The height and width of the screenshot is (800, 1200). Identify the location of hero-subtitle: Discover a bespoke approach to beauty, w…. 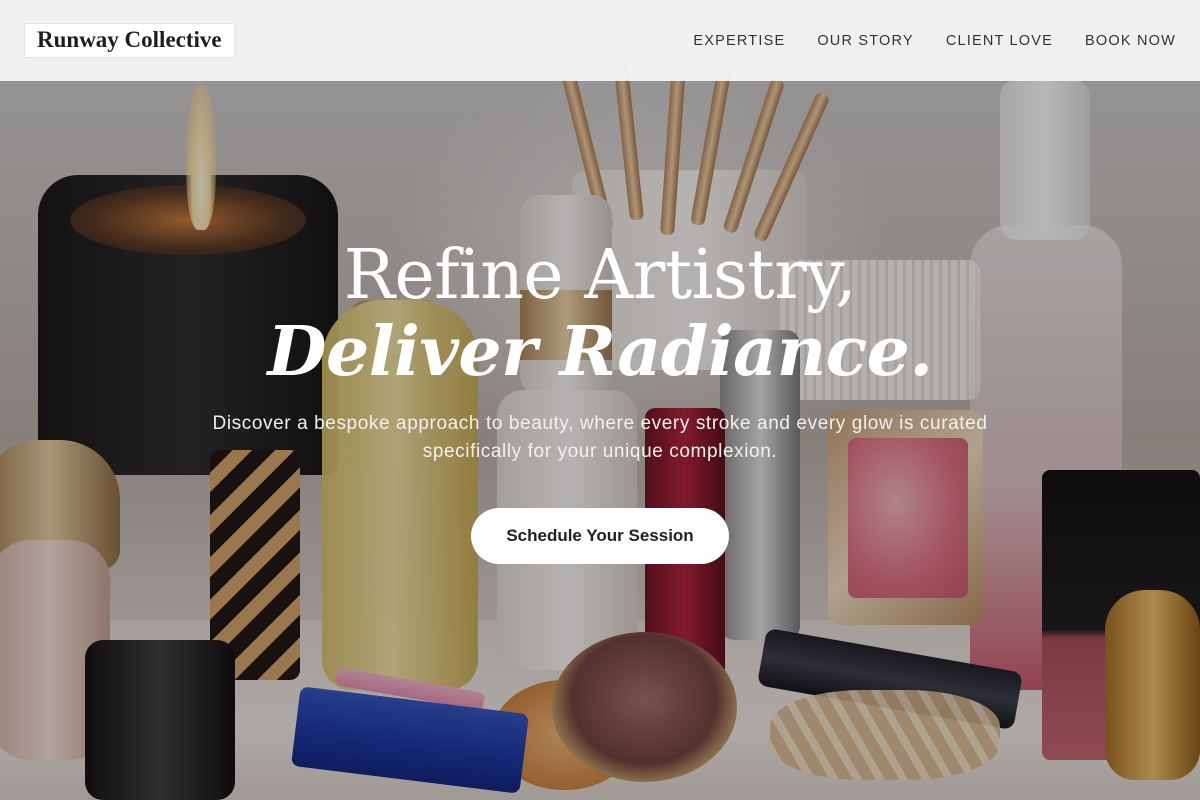
(600, 437).